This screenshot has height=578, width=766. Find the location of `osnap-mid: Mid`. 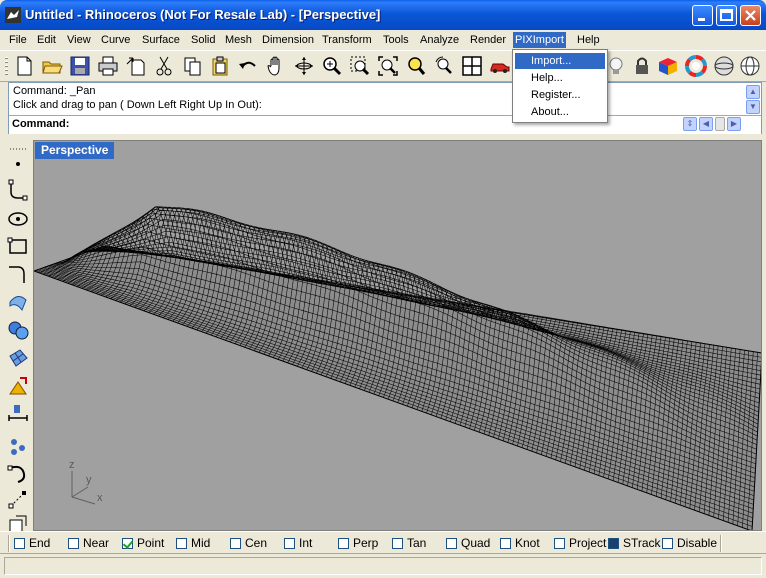

osnap-mid: Mid is located at coordinates (193, 543).